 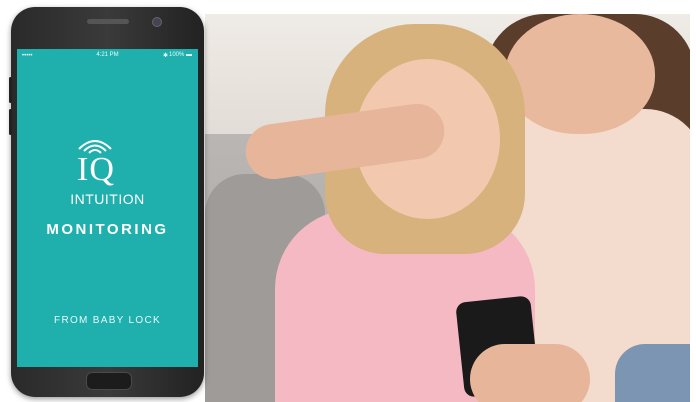 What do you see at coordinates (157, 22) in the screenshot?
I see `camera-icon` at bounding box center [157, 22].